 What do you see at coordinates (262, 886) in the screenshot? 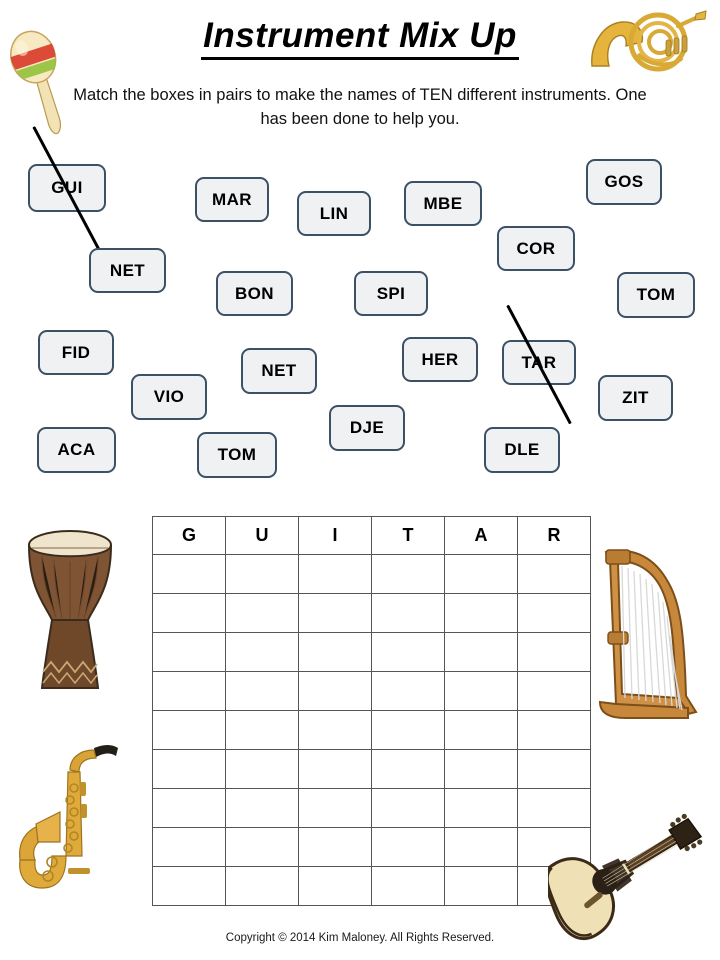
I see `grid-cell-r9-c2` at bounding box center [262, 886].